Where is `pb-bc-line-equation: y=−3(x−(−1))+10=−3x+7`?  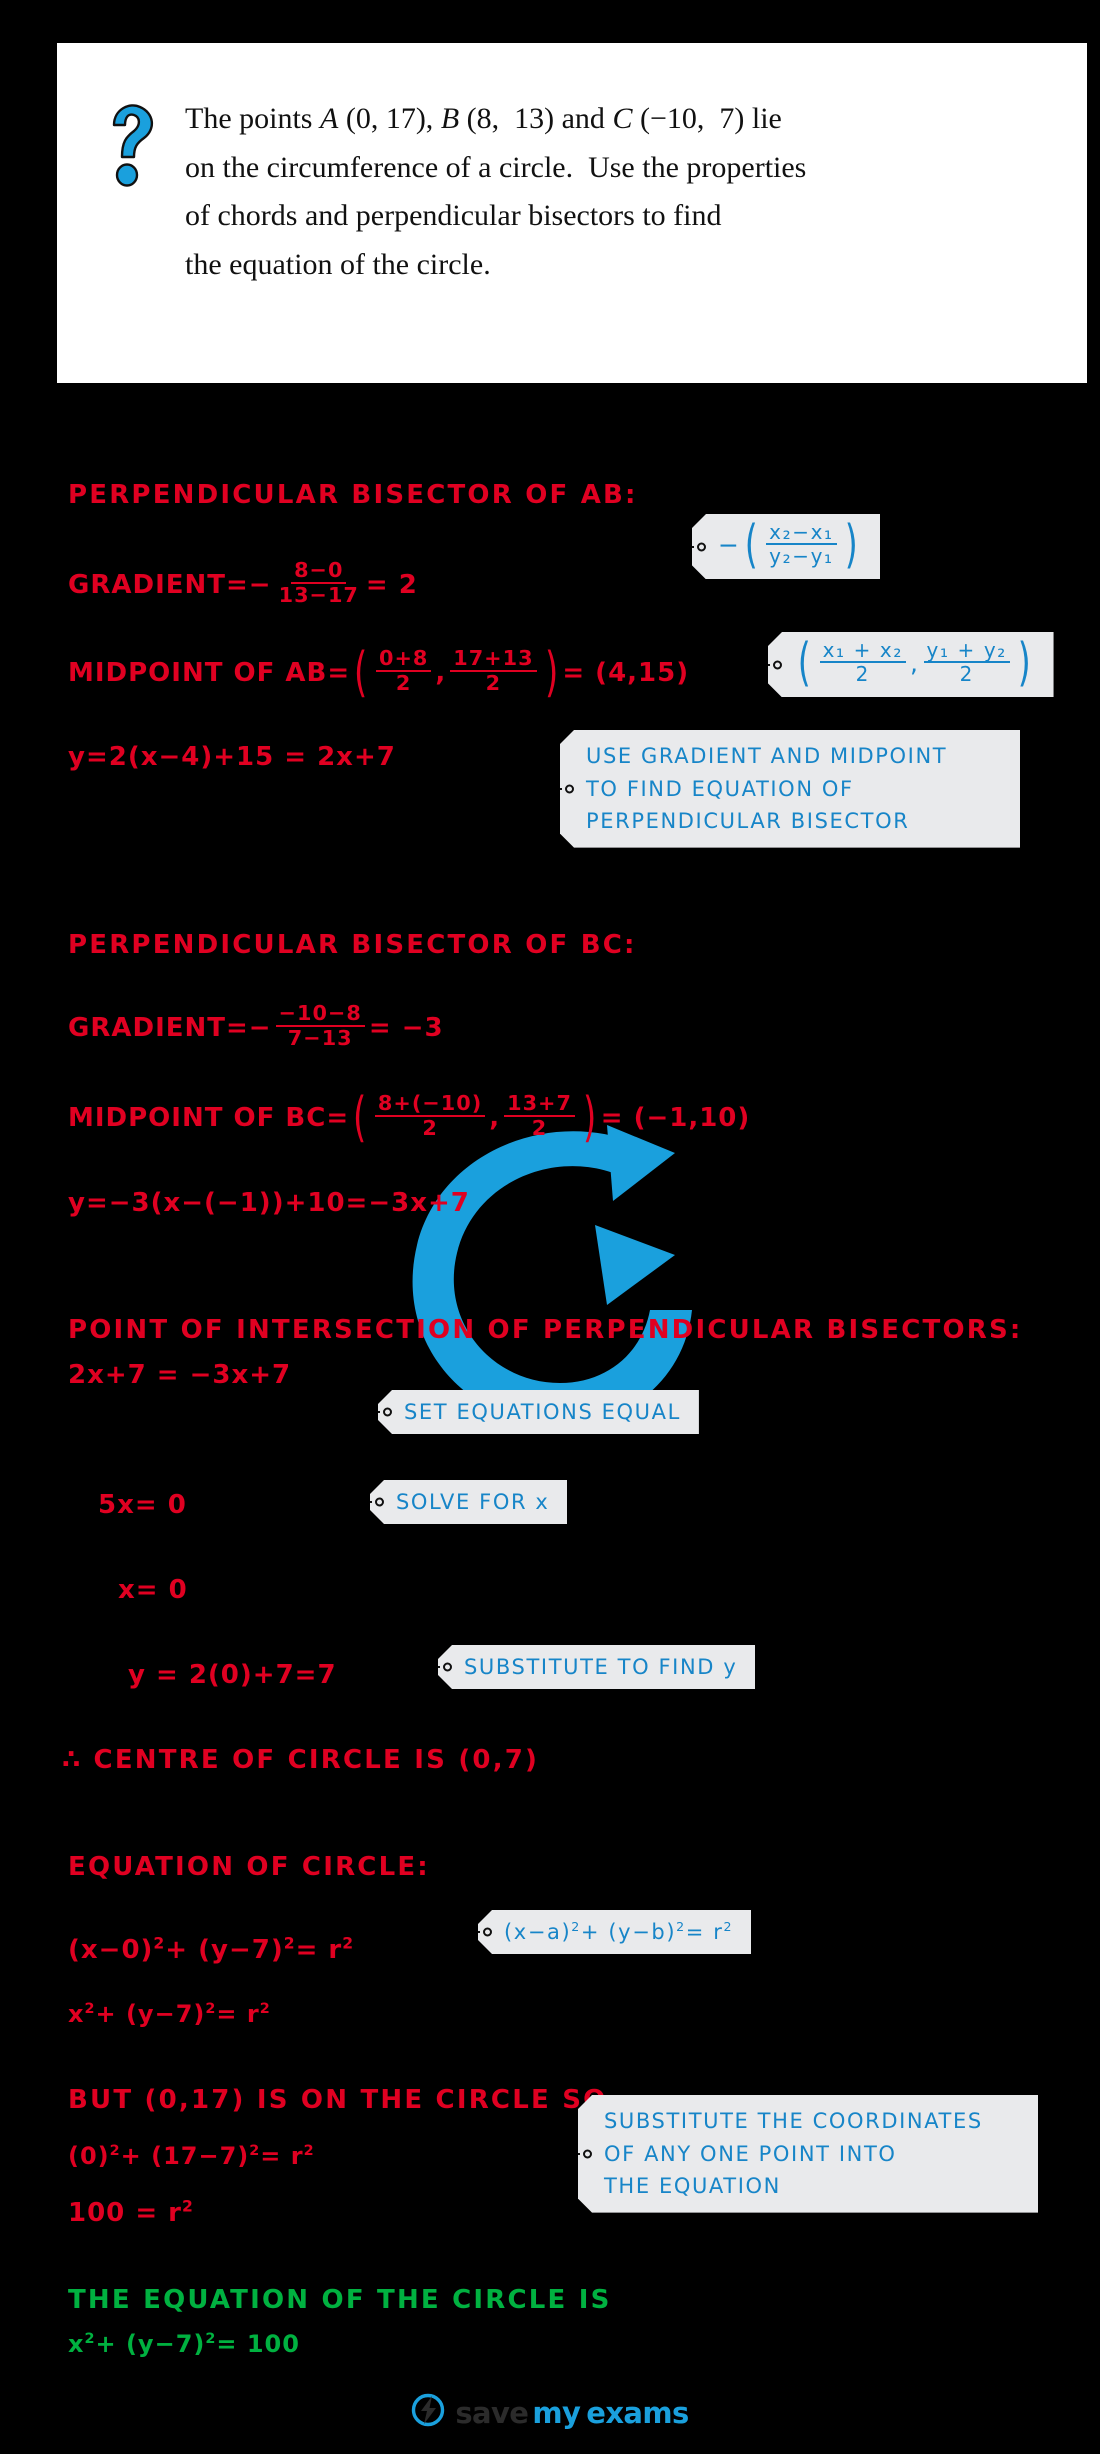
pb-bc-line-equation: y=−3(x−(−1))+10=−3x+7 is located at coordinates (269, 1203).